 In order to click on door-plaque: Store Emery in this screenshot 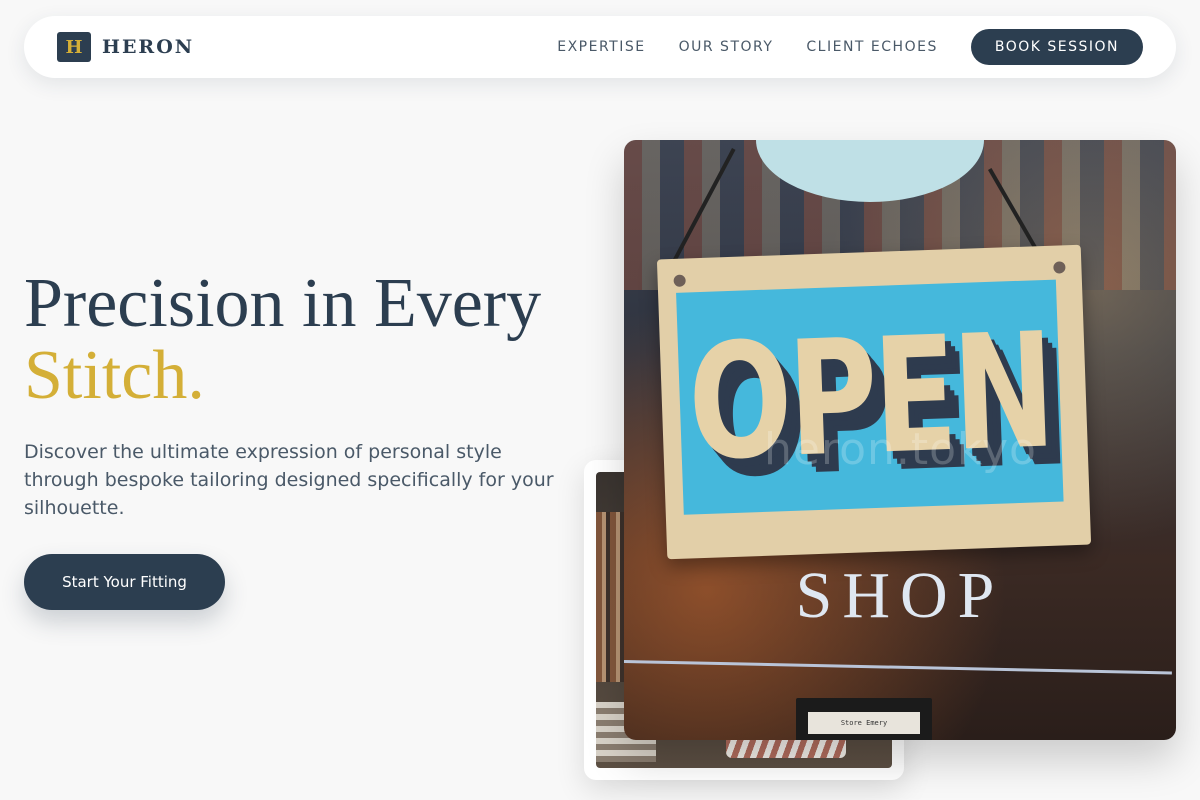, I will do `click(864, 719)`.